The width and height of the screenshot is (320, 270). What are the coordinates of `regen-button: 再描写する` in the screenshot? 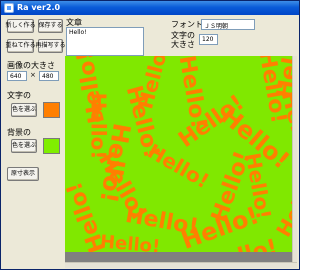 It's located at (51, 46).